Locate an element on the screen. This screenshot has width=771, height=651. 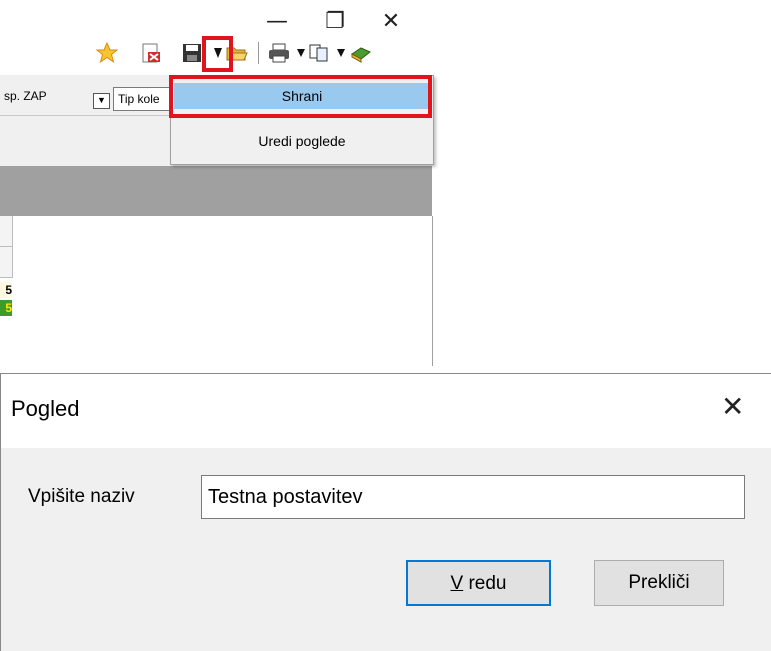
grid-value-highlighted: 5 is located at coordinates (6, 308).